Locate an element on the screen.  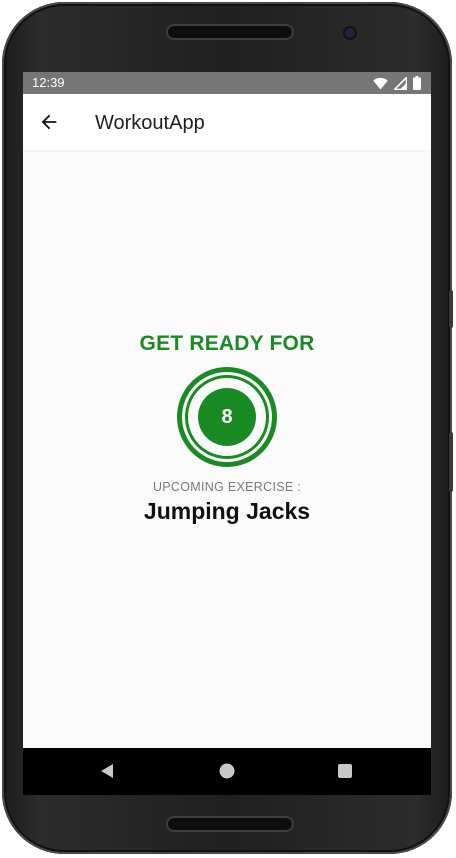
front-camera is located at coordinates (350, 33).